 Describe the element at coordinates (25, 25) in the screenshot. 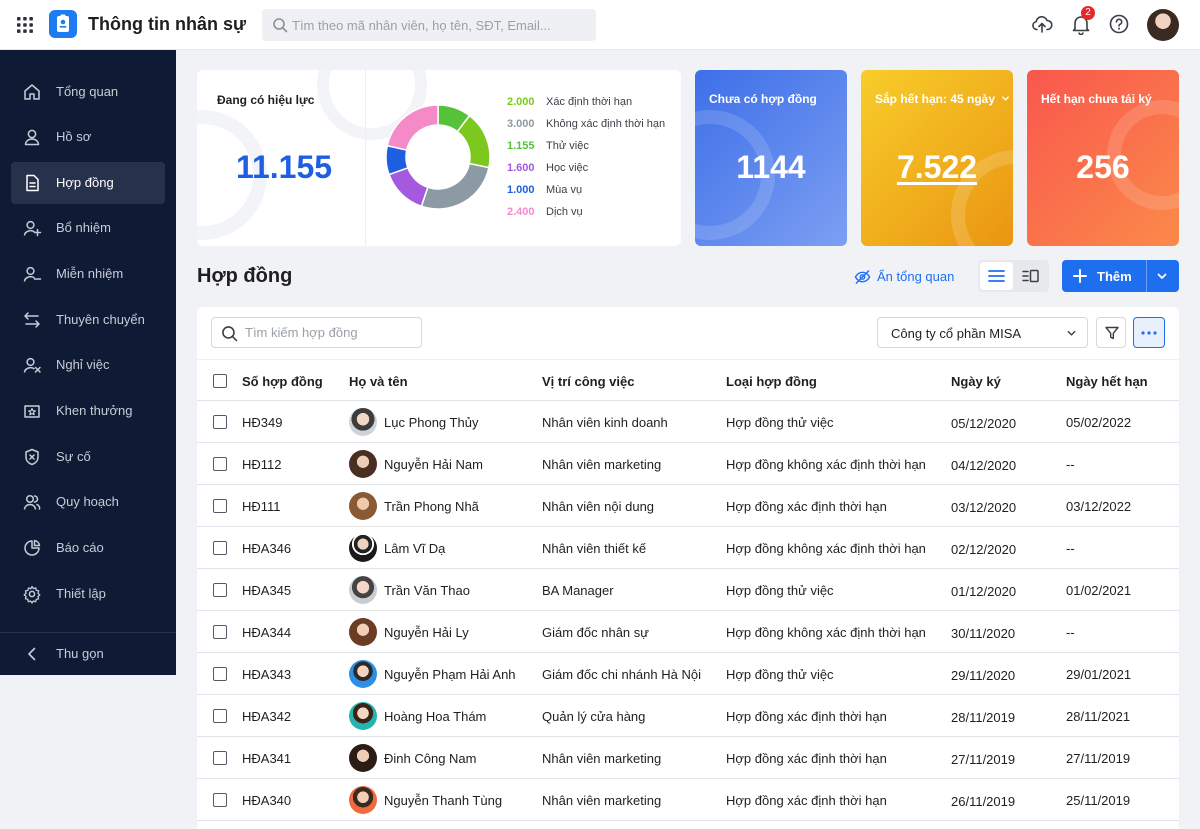

I see `apps-grid-icon` at that location.